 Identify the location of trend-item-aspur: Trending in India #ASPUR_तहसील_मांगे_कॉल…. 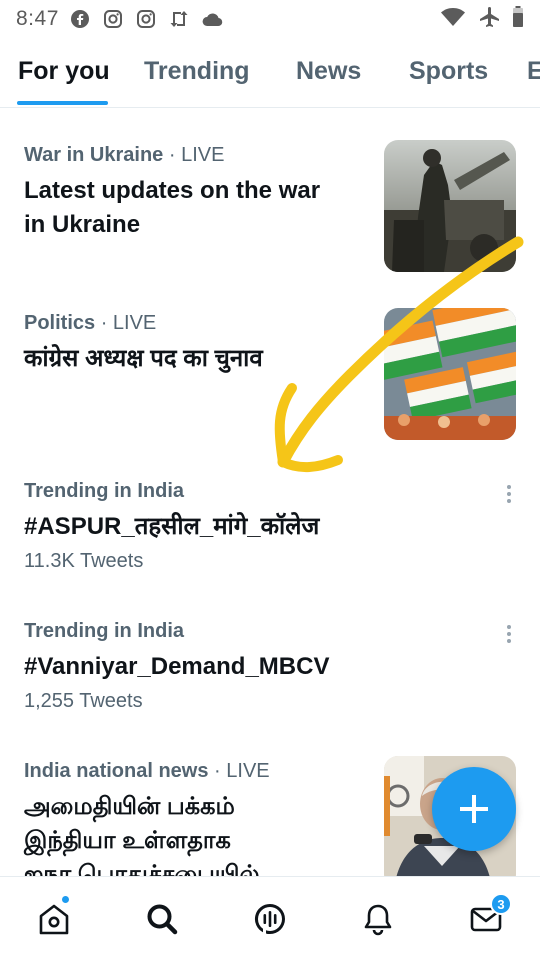
(270, 514).